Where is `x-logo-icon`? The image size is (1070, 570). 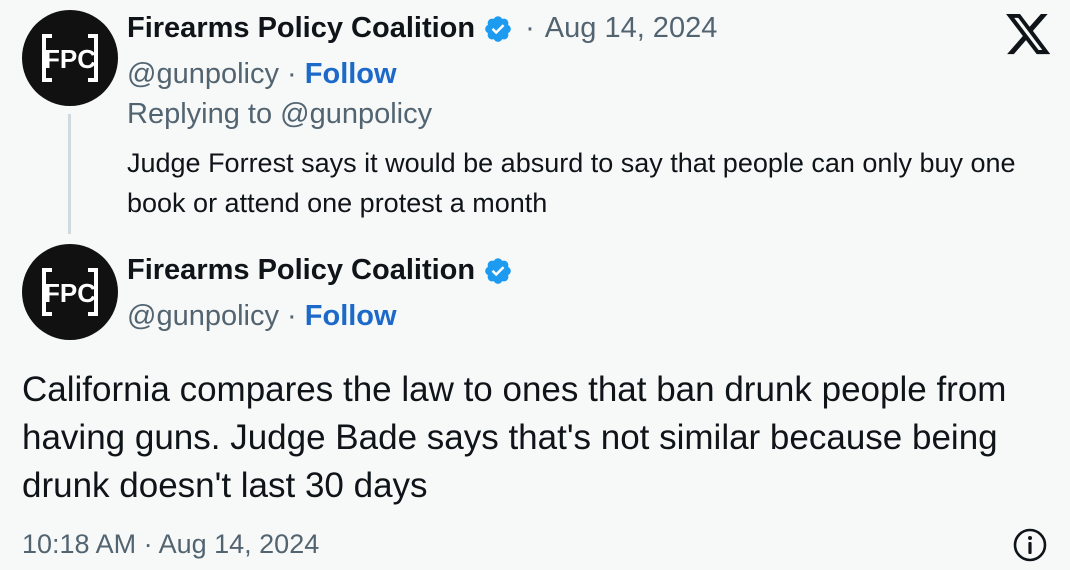
x-logo-icon is located at coordinates (1029, 37).